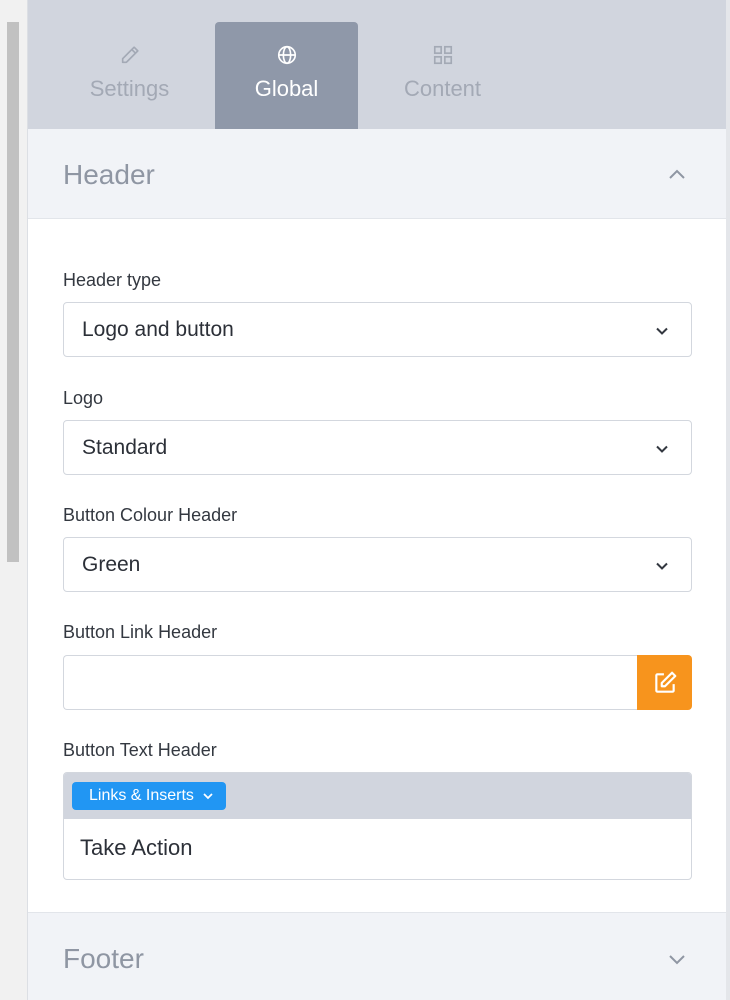 The height and width of the screenshot is (1000, 730). Describe the element at coordinates (377, 796) in the screenshot. I see `editor-toolbar: Links & Inserts` at that location.